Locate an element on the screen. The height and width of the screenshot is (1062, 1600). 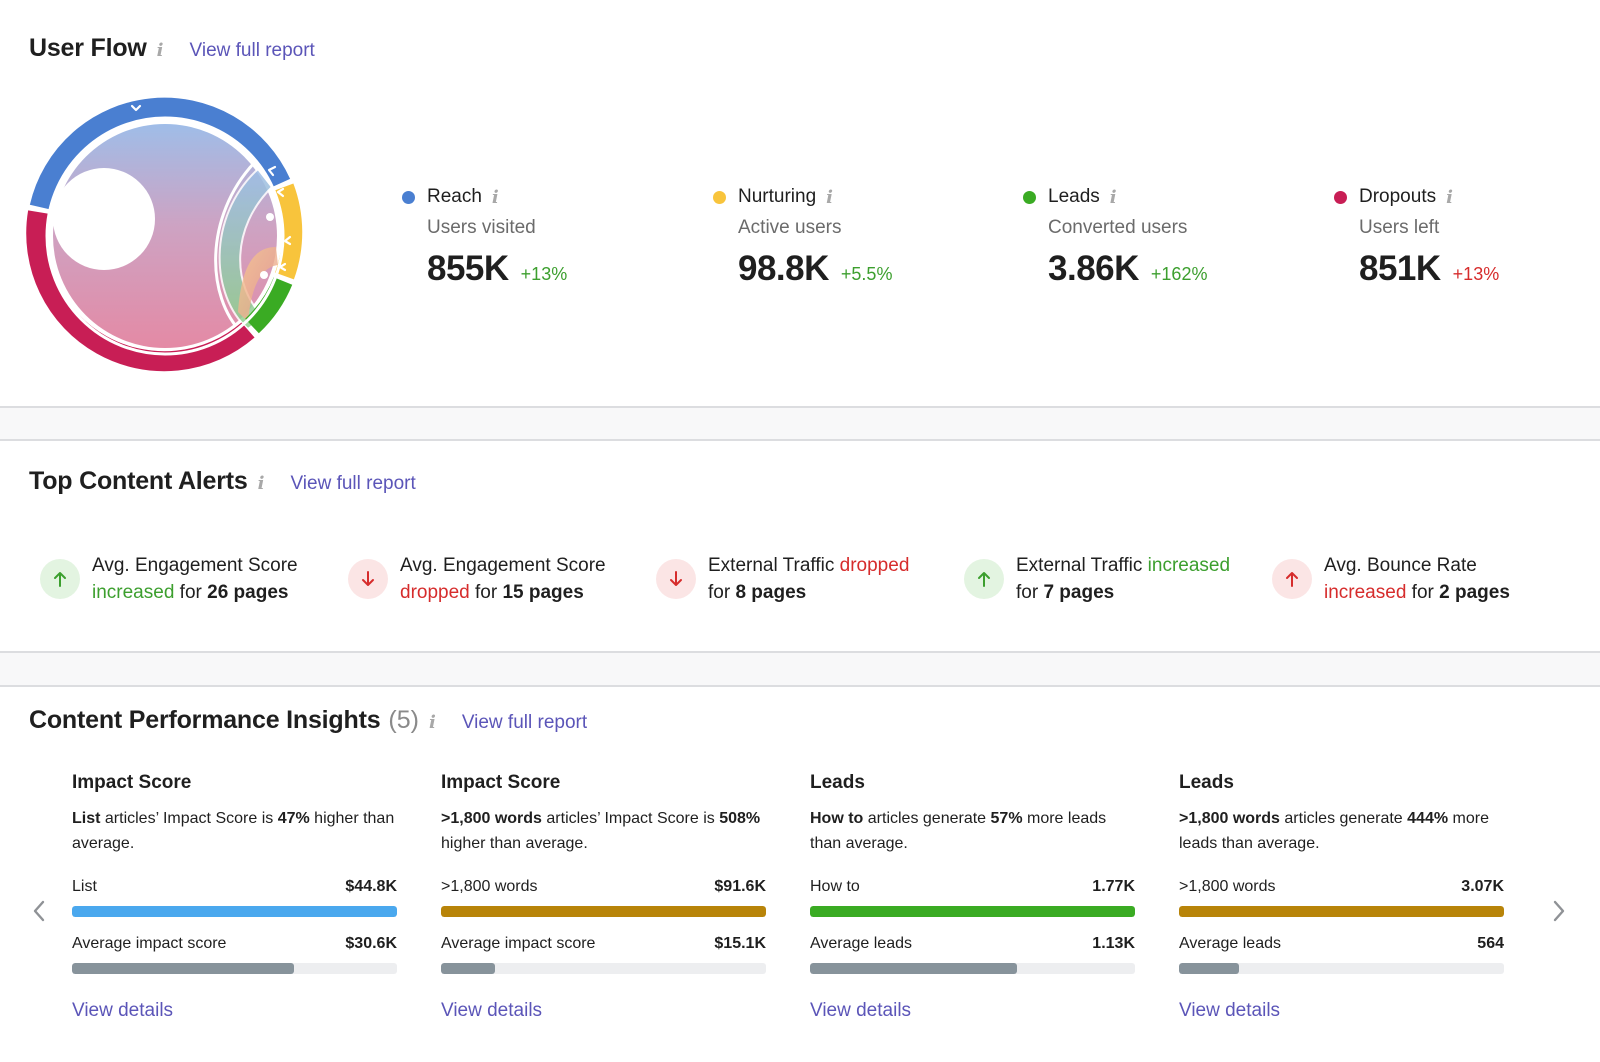
alert-text: External Traffic dropped for 8 pages is located at coordinates (808, 579).